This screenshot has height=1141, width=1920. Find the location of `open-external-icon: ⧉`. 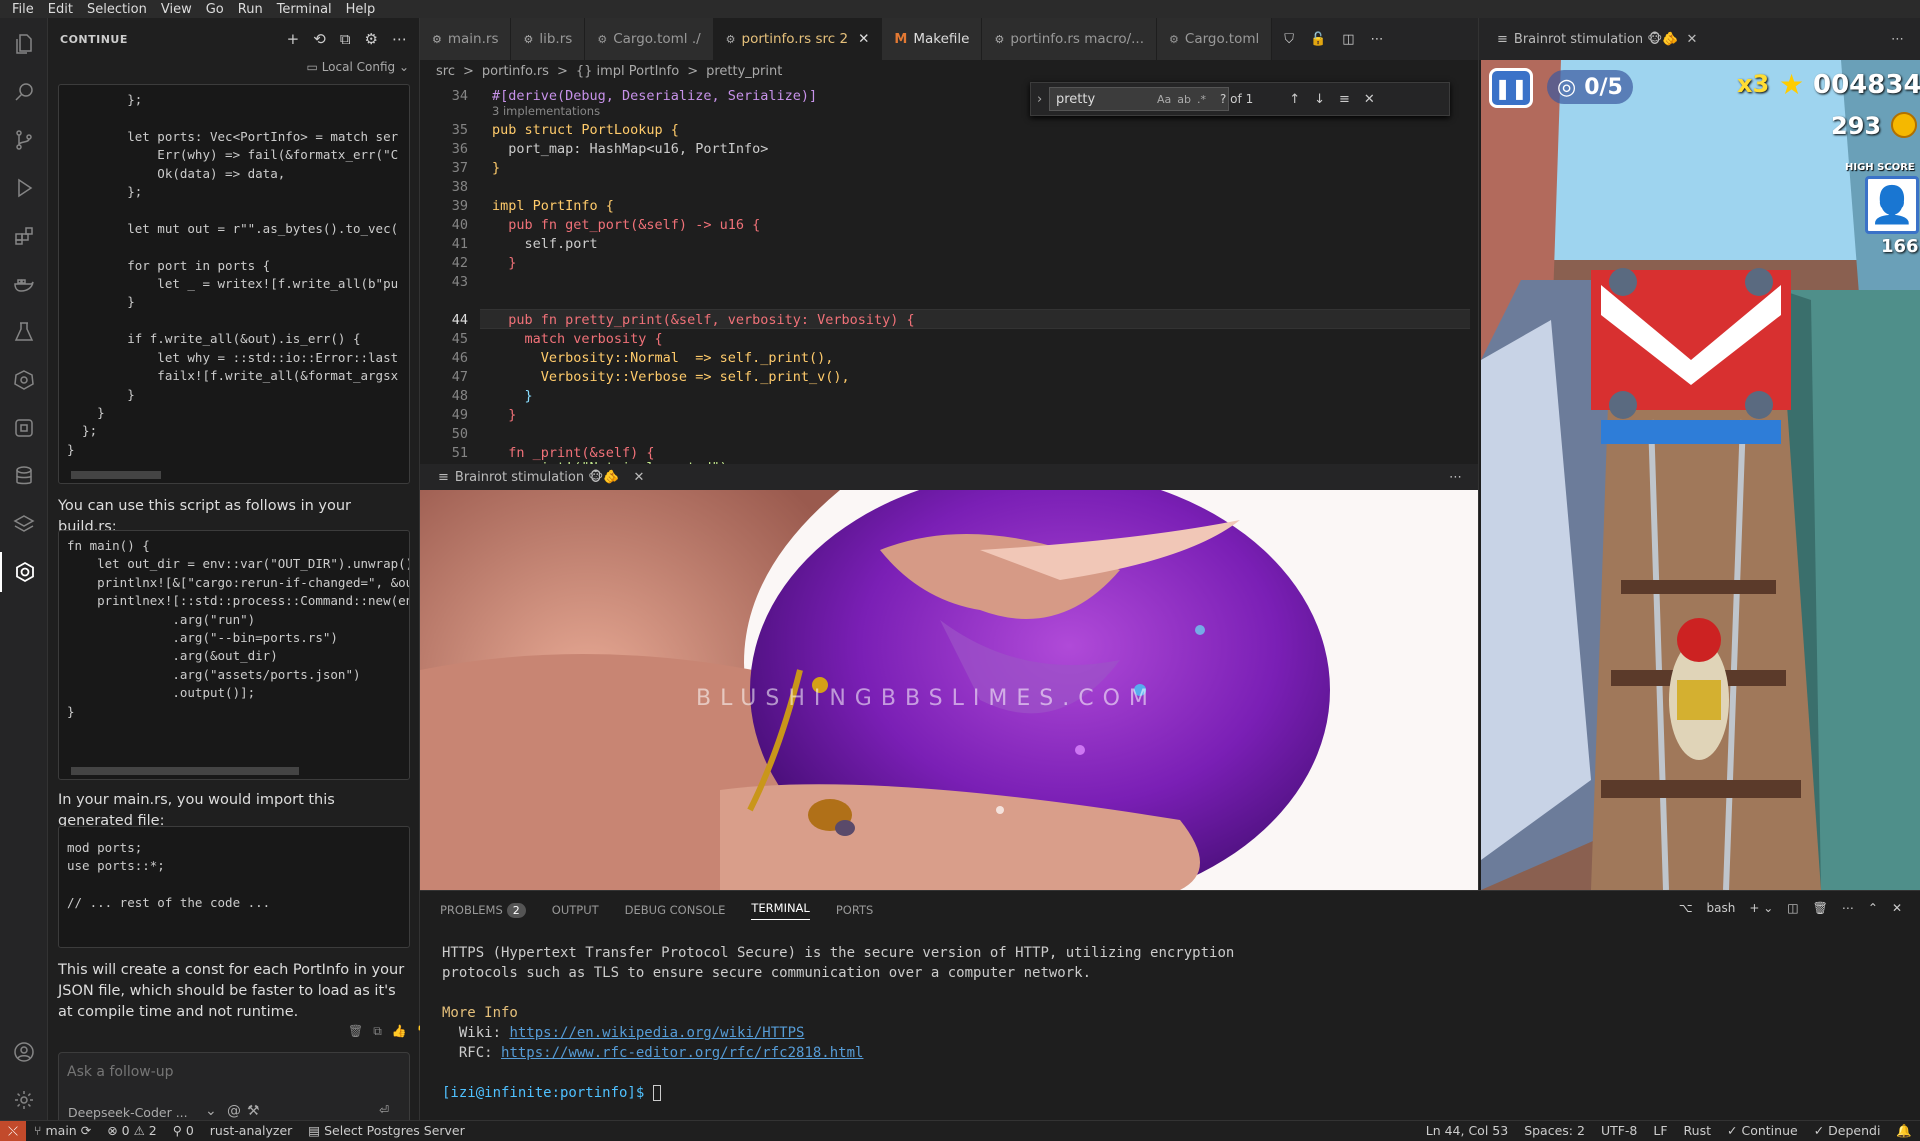

open-external-icon: ⧉ is located at coordinates (345, 39).